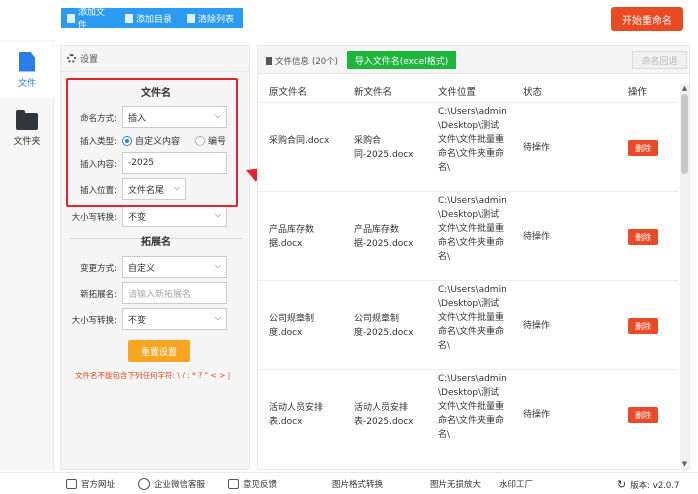  Describe the element at coordinates (659, 60) in the screenshot. I see `rollback-button: 命名回退` at that location.